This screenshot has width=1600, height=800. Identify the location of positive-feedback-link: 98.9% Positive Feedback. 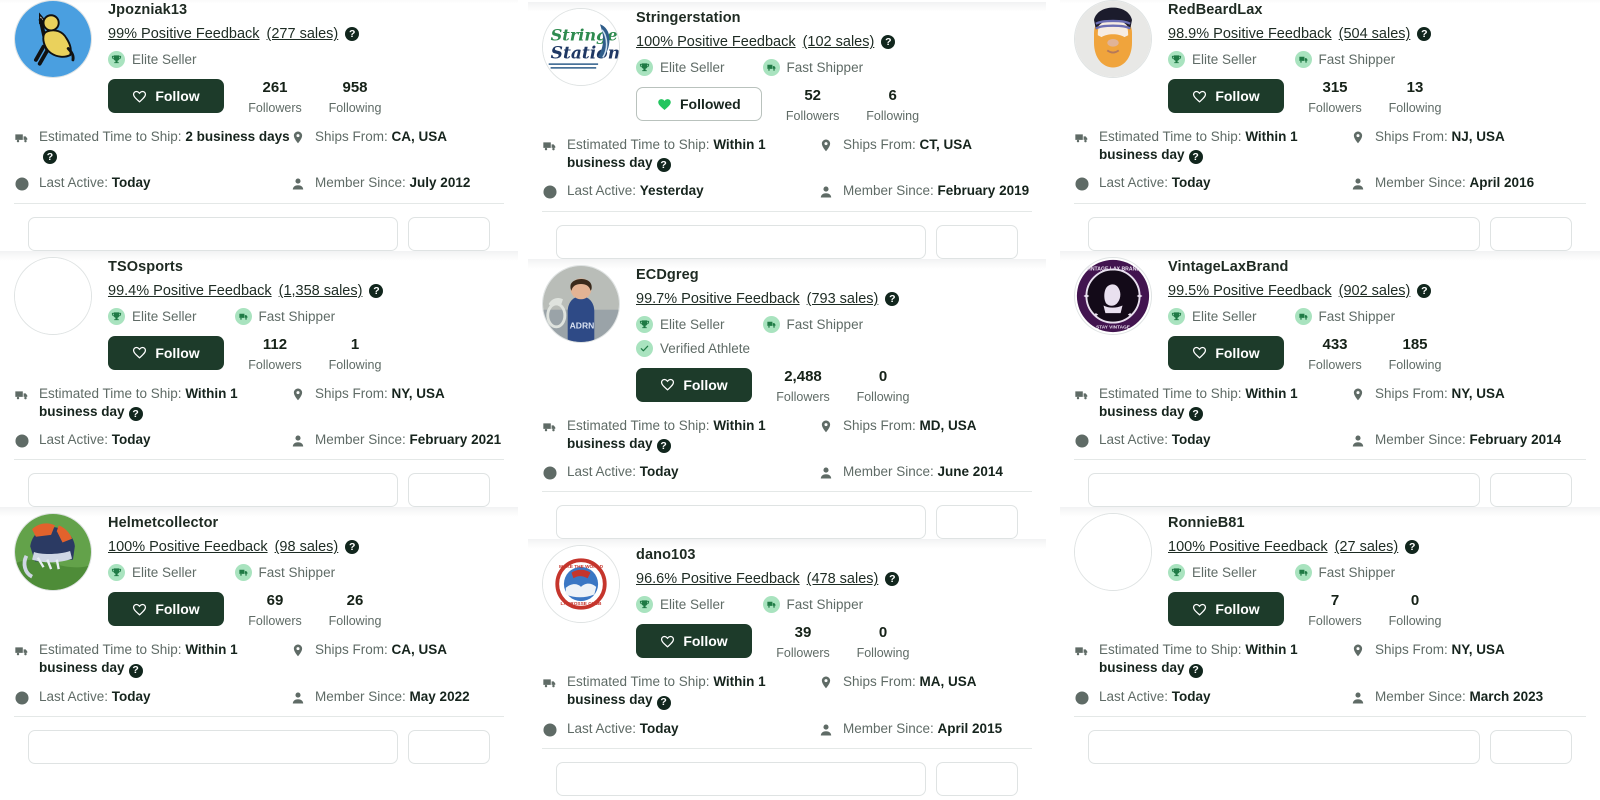
(1250, 34).